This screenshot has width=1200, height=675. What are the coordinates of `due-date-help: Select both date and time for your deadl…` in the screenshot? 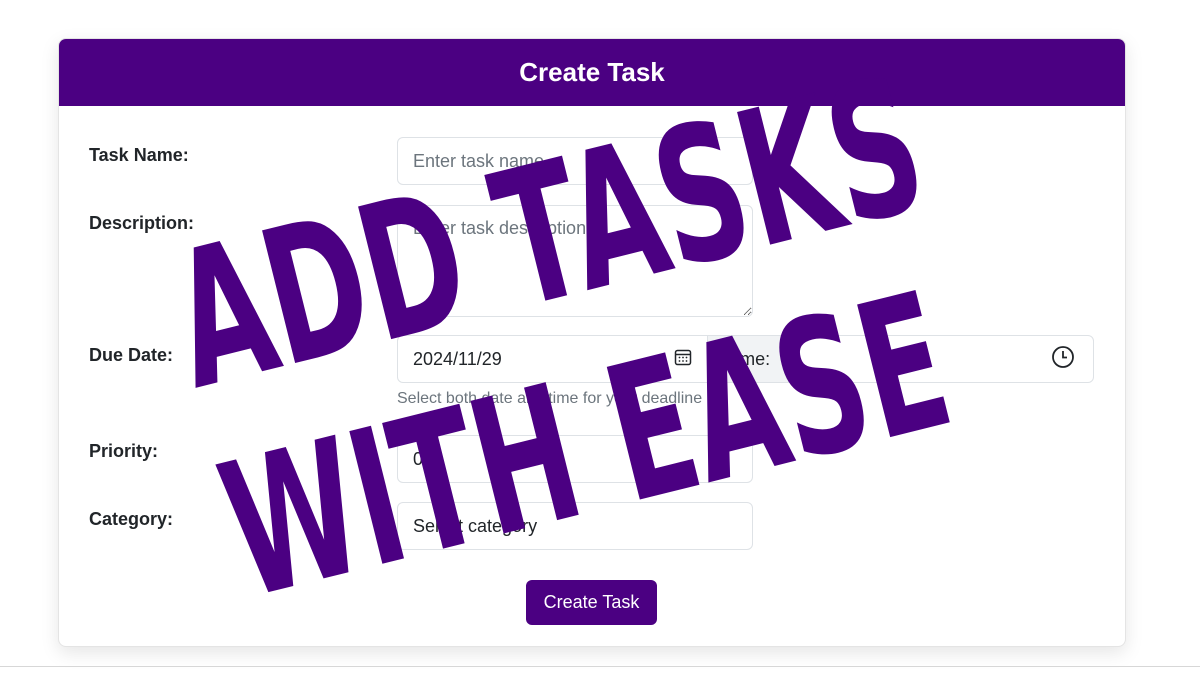 It's located at (550, 398).